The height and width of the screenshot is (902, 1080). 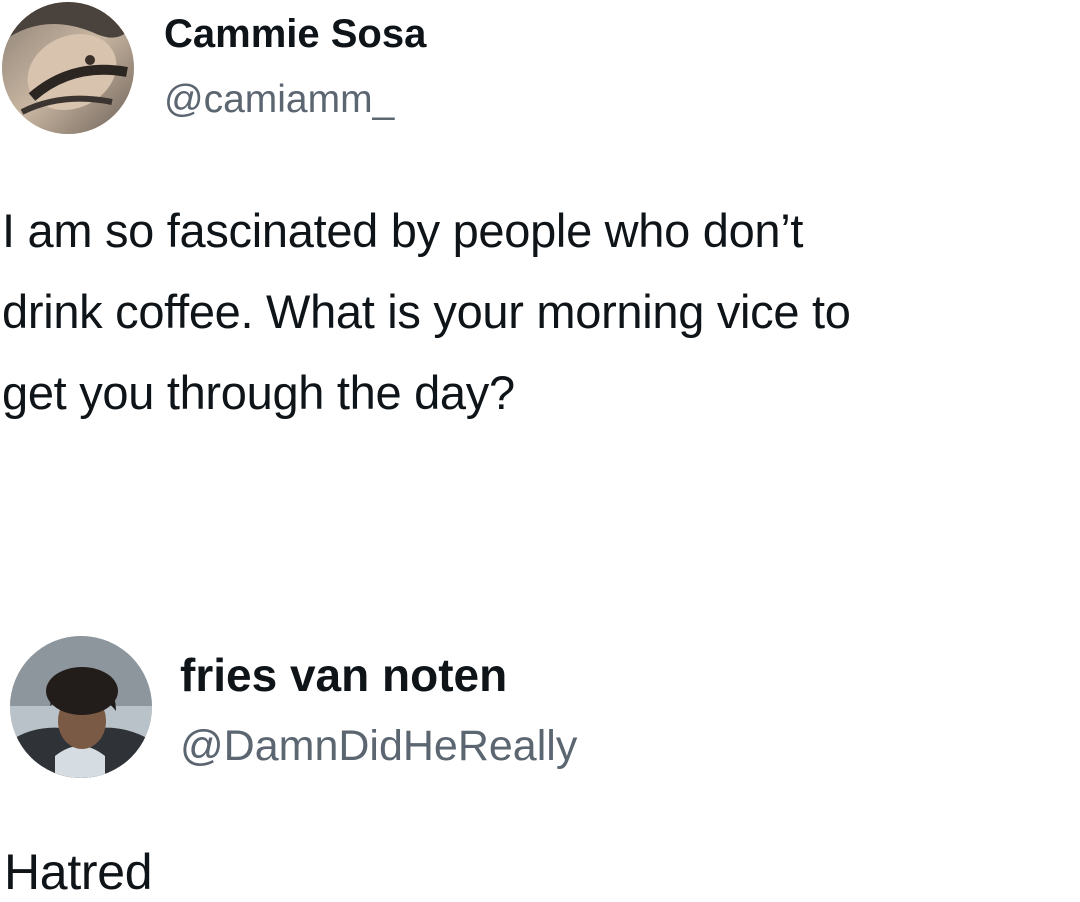 What do you see at coordinates (343, 675) in the screenshot?
I see `author-display-name: fries van noten` at bounding box center [343, 675].